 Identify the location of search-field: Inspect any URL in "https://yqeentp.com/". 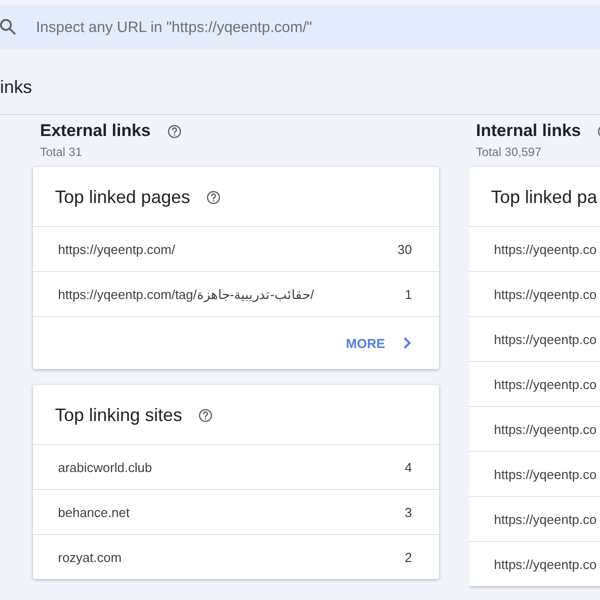
(300, 27).